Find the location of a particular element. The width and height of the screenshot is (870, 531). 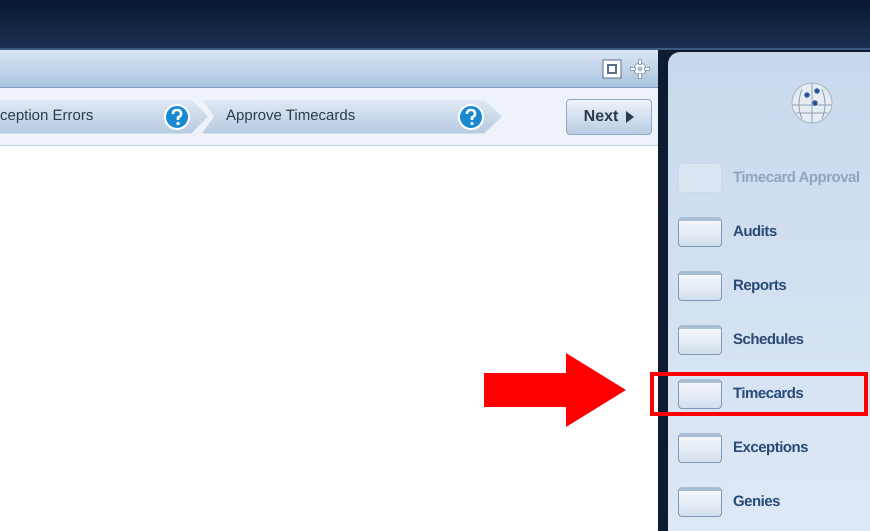

sidebar-item: Audits is located at coordinates (774, 232).